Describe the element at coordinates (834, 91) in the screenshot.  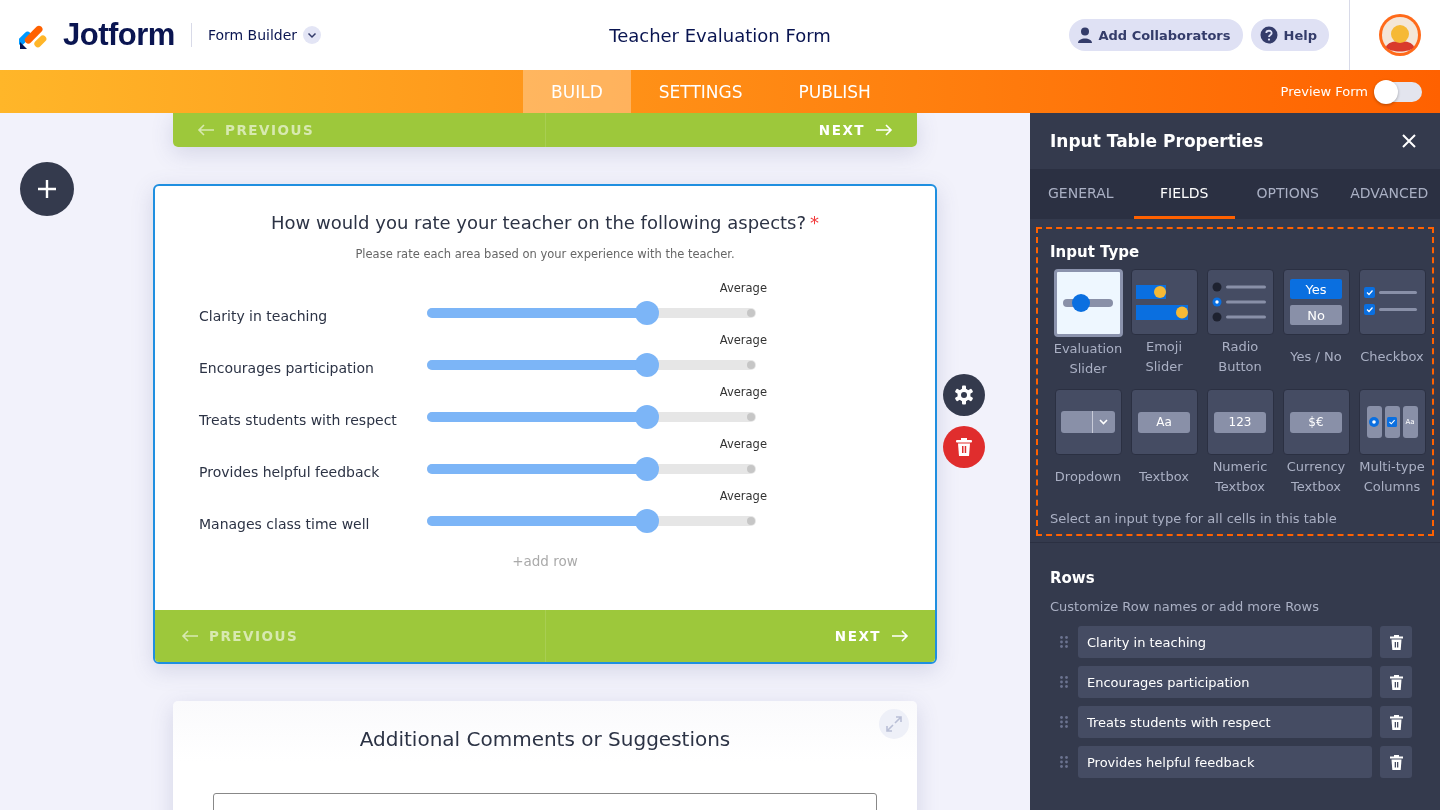
I see `nav-tab: PUBLISH` at that location.